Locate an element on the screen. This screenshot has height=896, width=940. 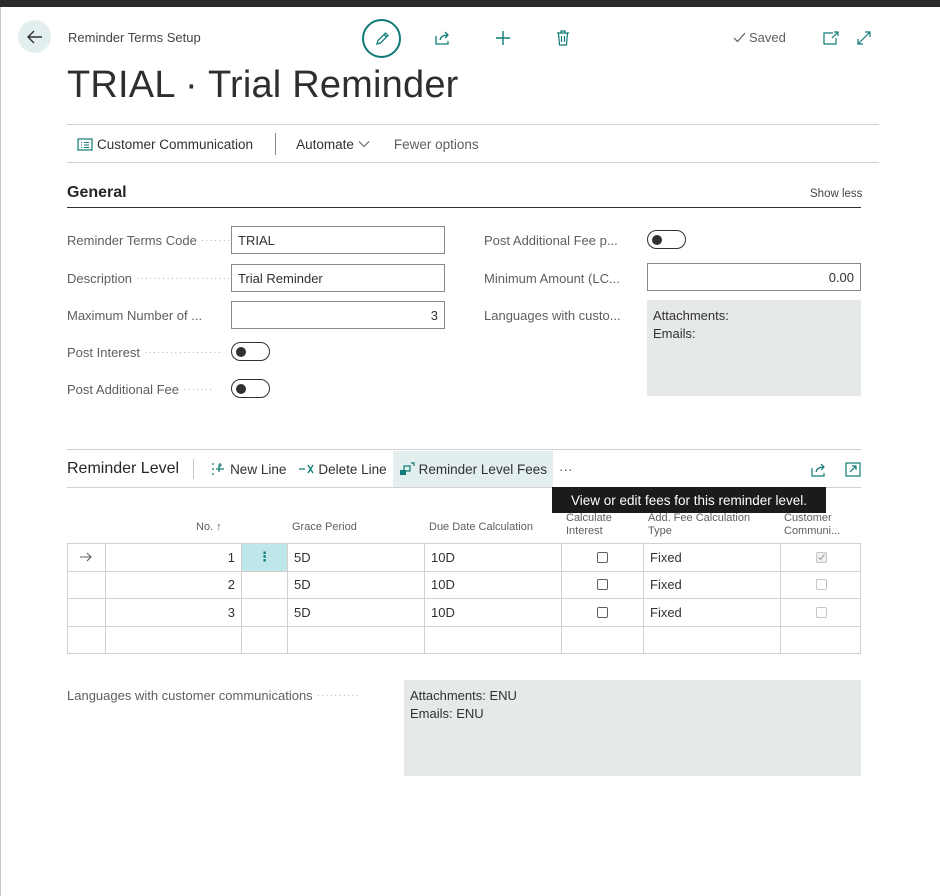
checkmark-icon is located at coordinates (821, 557).